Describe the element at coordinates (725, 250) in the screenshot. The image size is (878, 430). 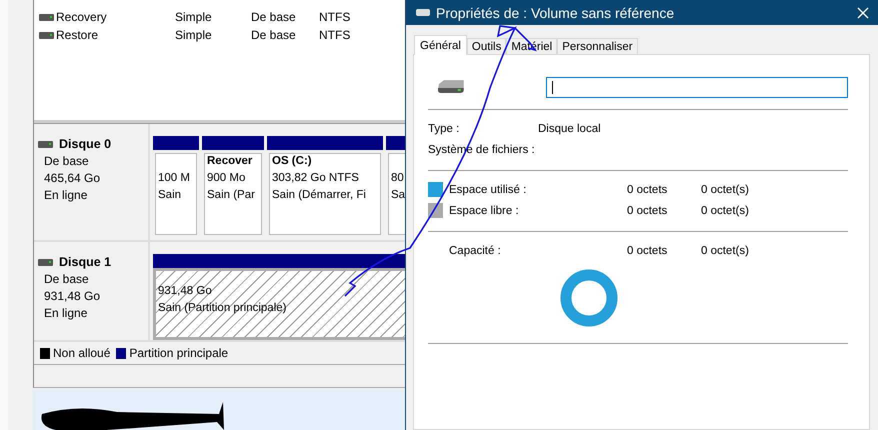
I see `capacity-short: 0 octet(s)` at that location.